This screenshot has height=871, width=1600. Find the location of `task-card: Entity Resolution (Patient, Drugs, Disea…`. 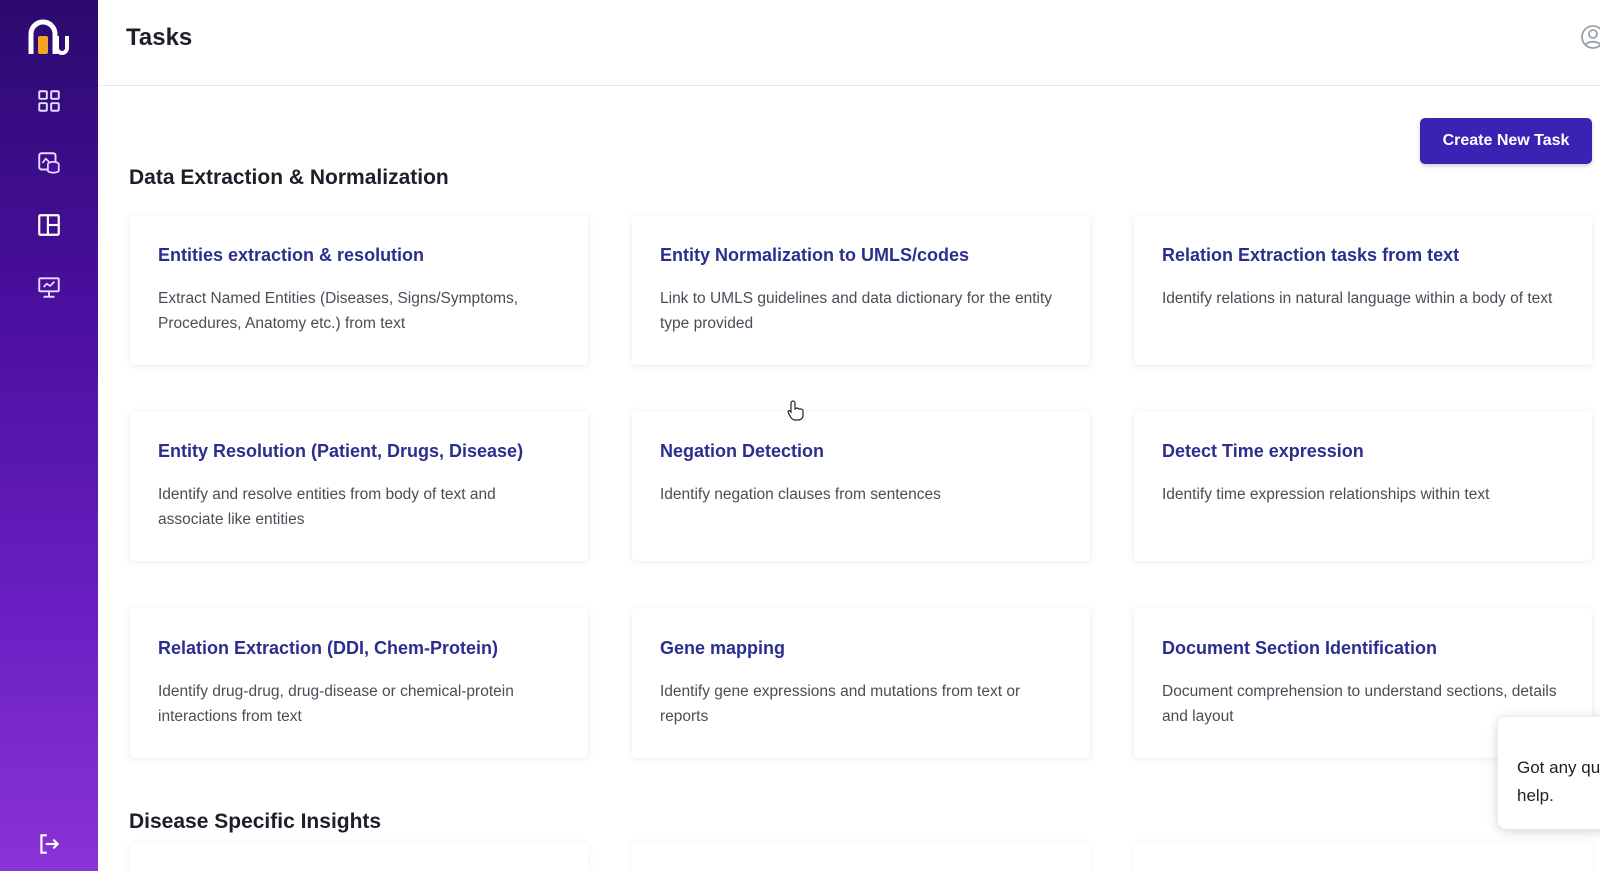

task-card: Entity Resolution (Patient, Drugs, Disea… is located at coordinates (359, 486).